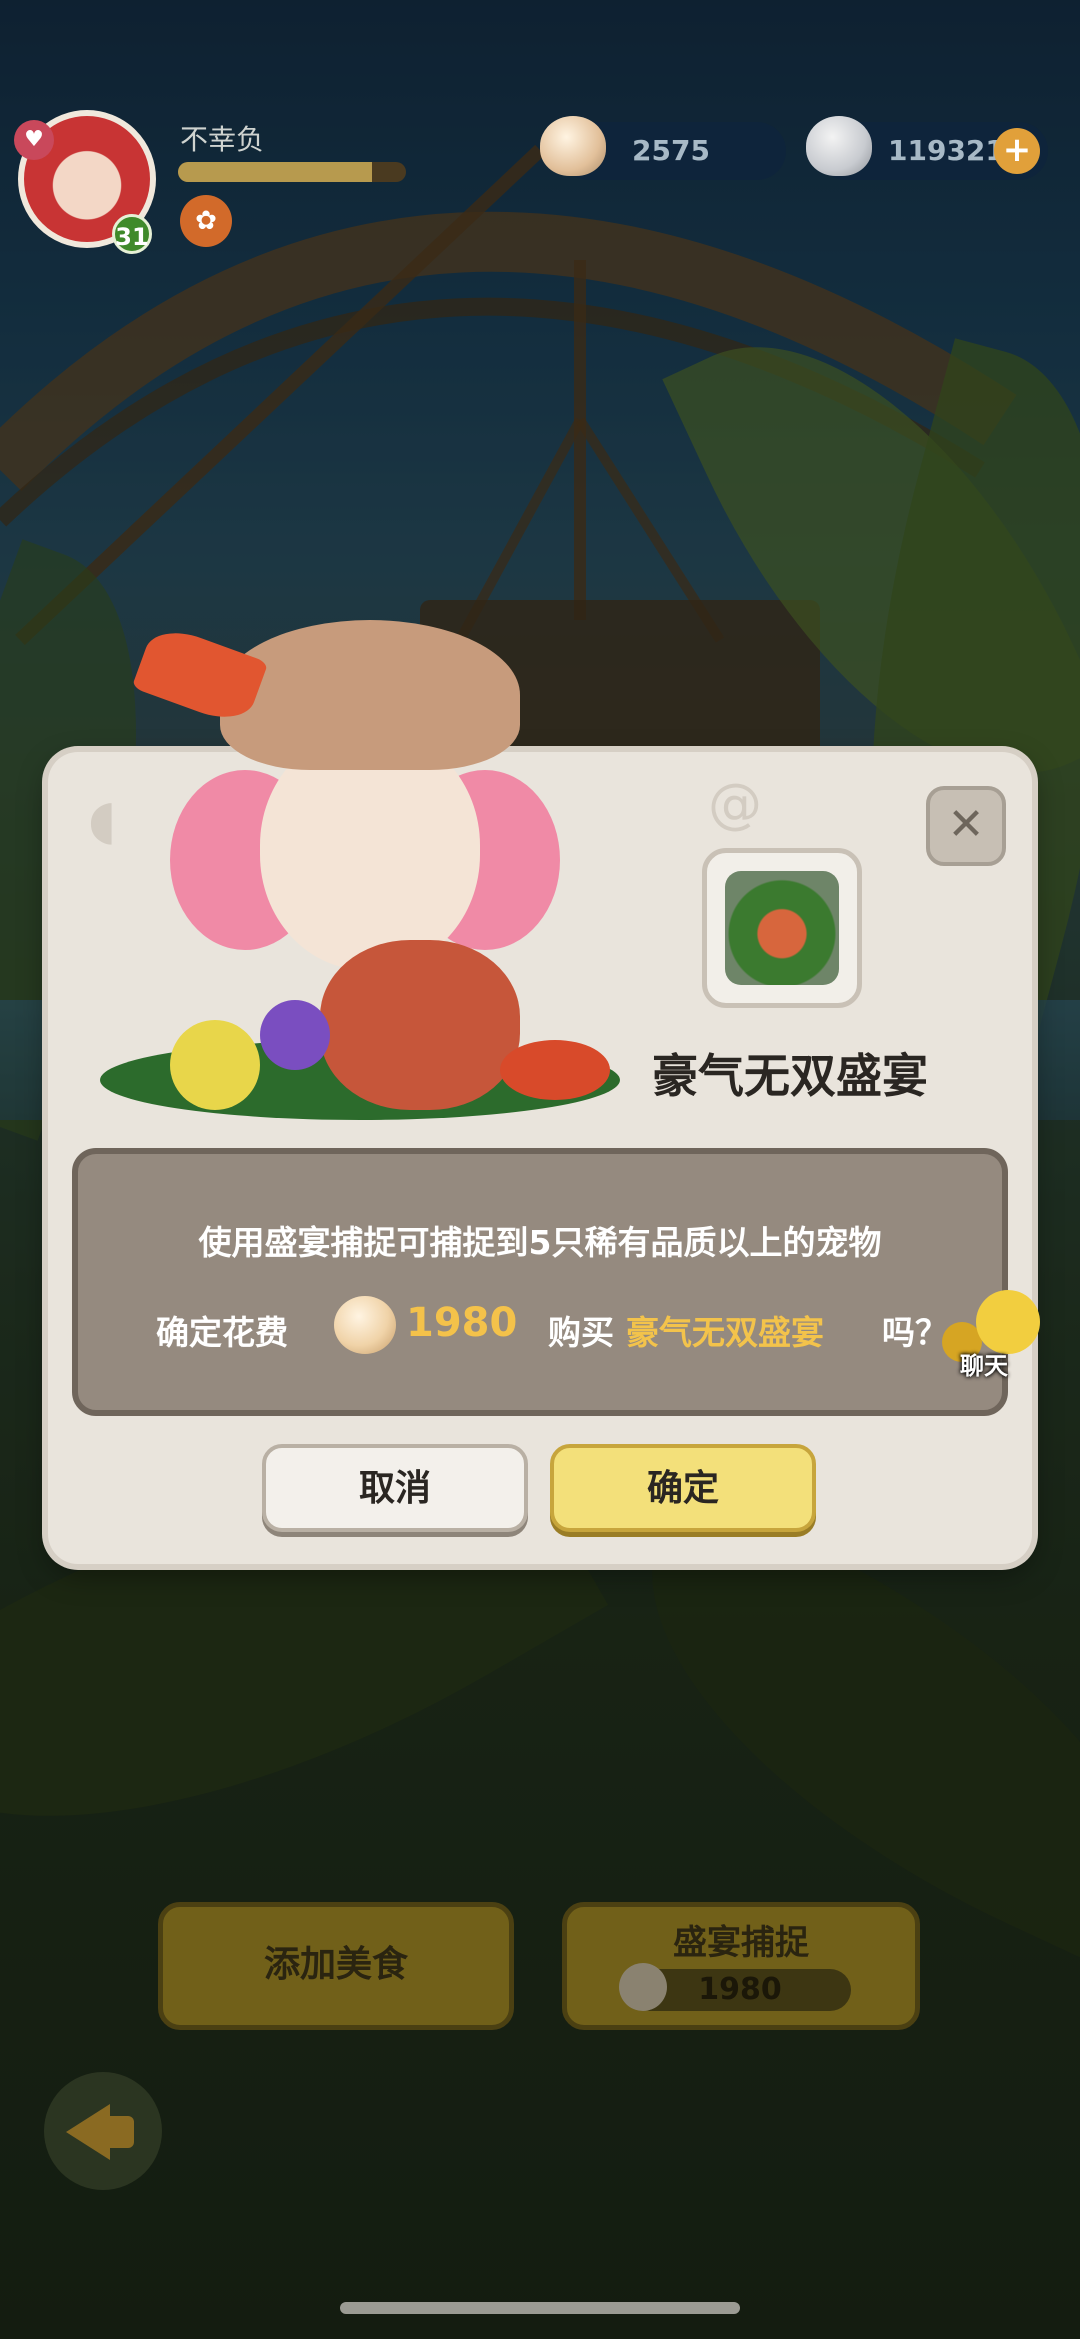 This screenshot has height=2339, width=1080. I want to click on chat-label: 聊天, so click(984, 1366).